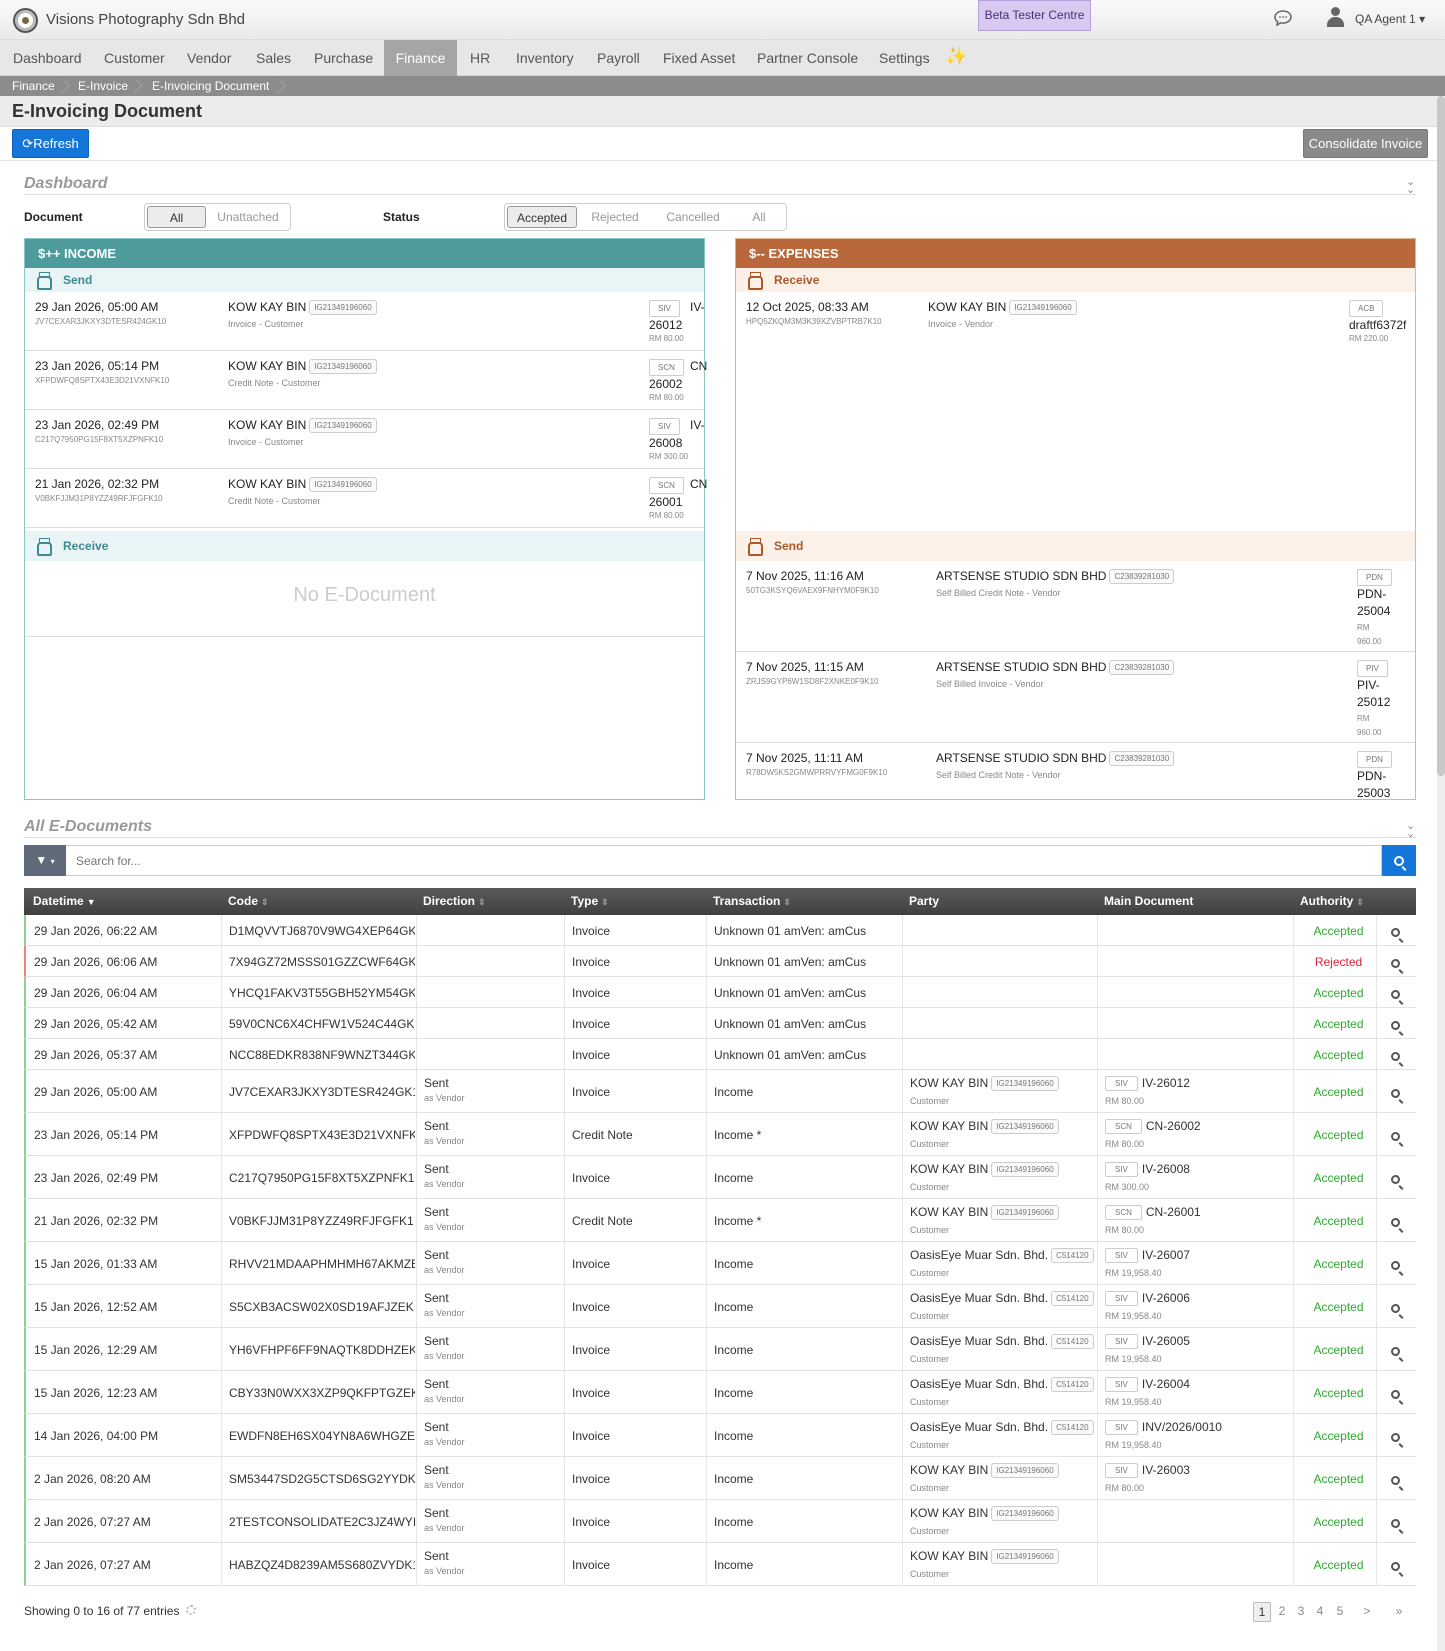 The height and width of the screenshot is (1651, 1445). I want to click on column-transaction: Transaction ⇕, so click(752, 901).